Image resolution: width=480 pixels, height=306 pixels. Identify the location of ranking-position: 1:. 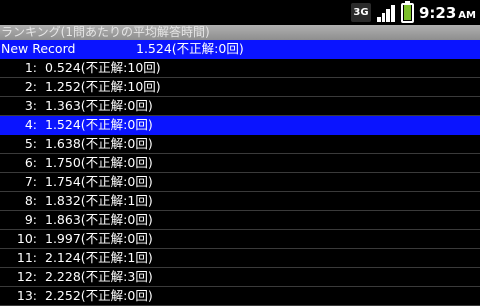
(30, 67).